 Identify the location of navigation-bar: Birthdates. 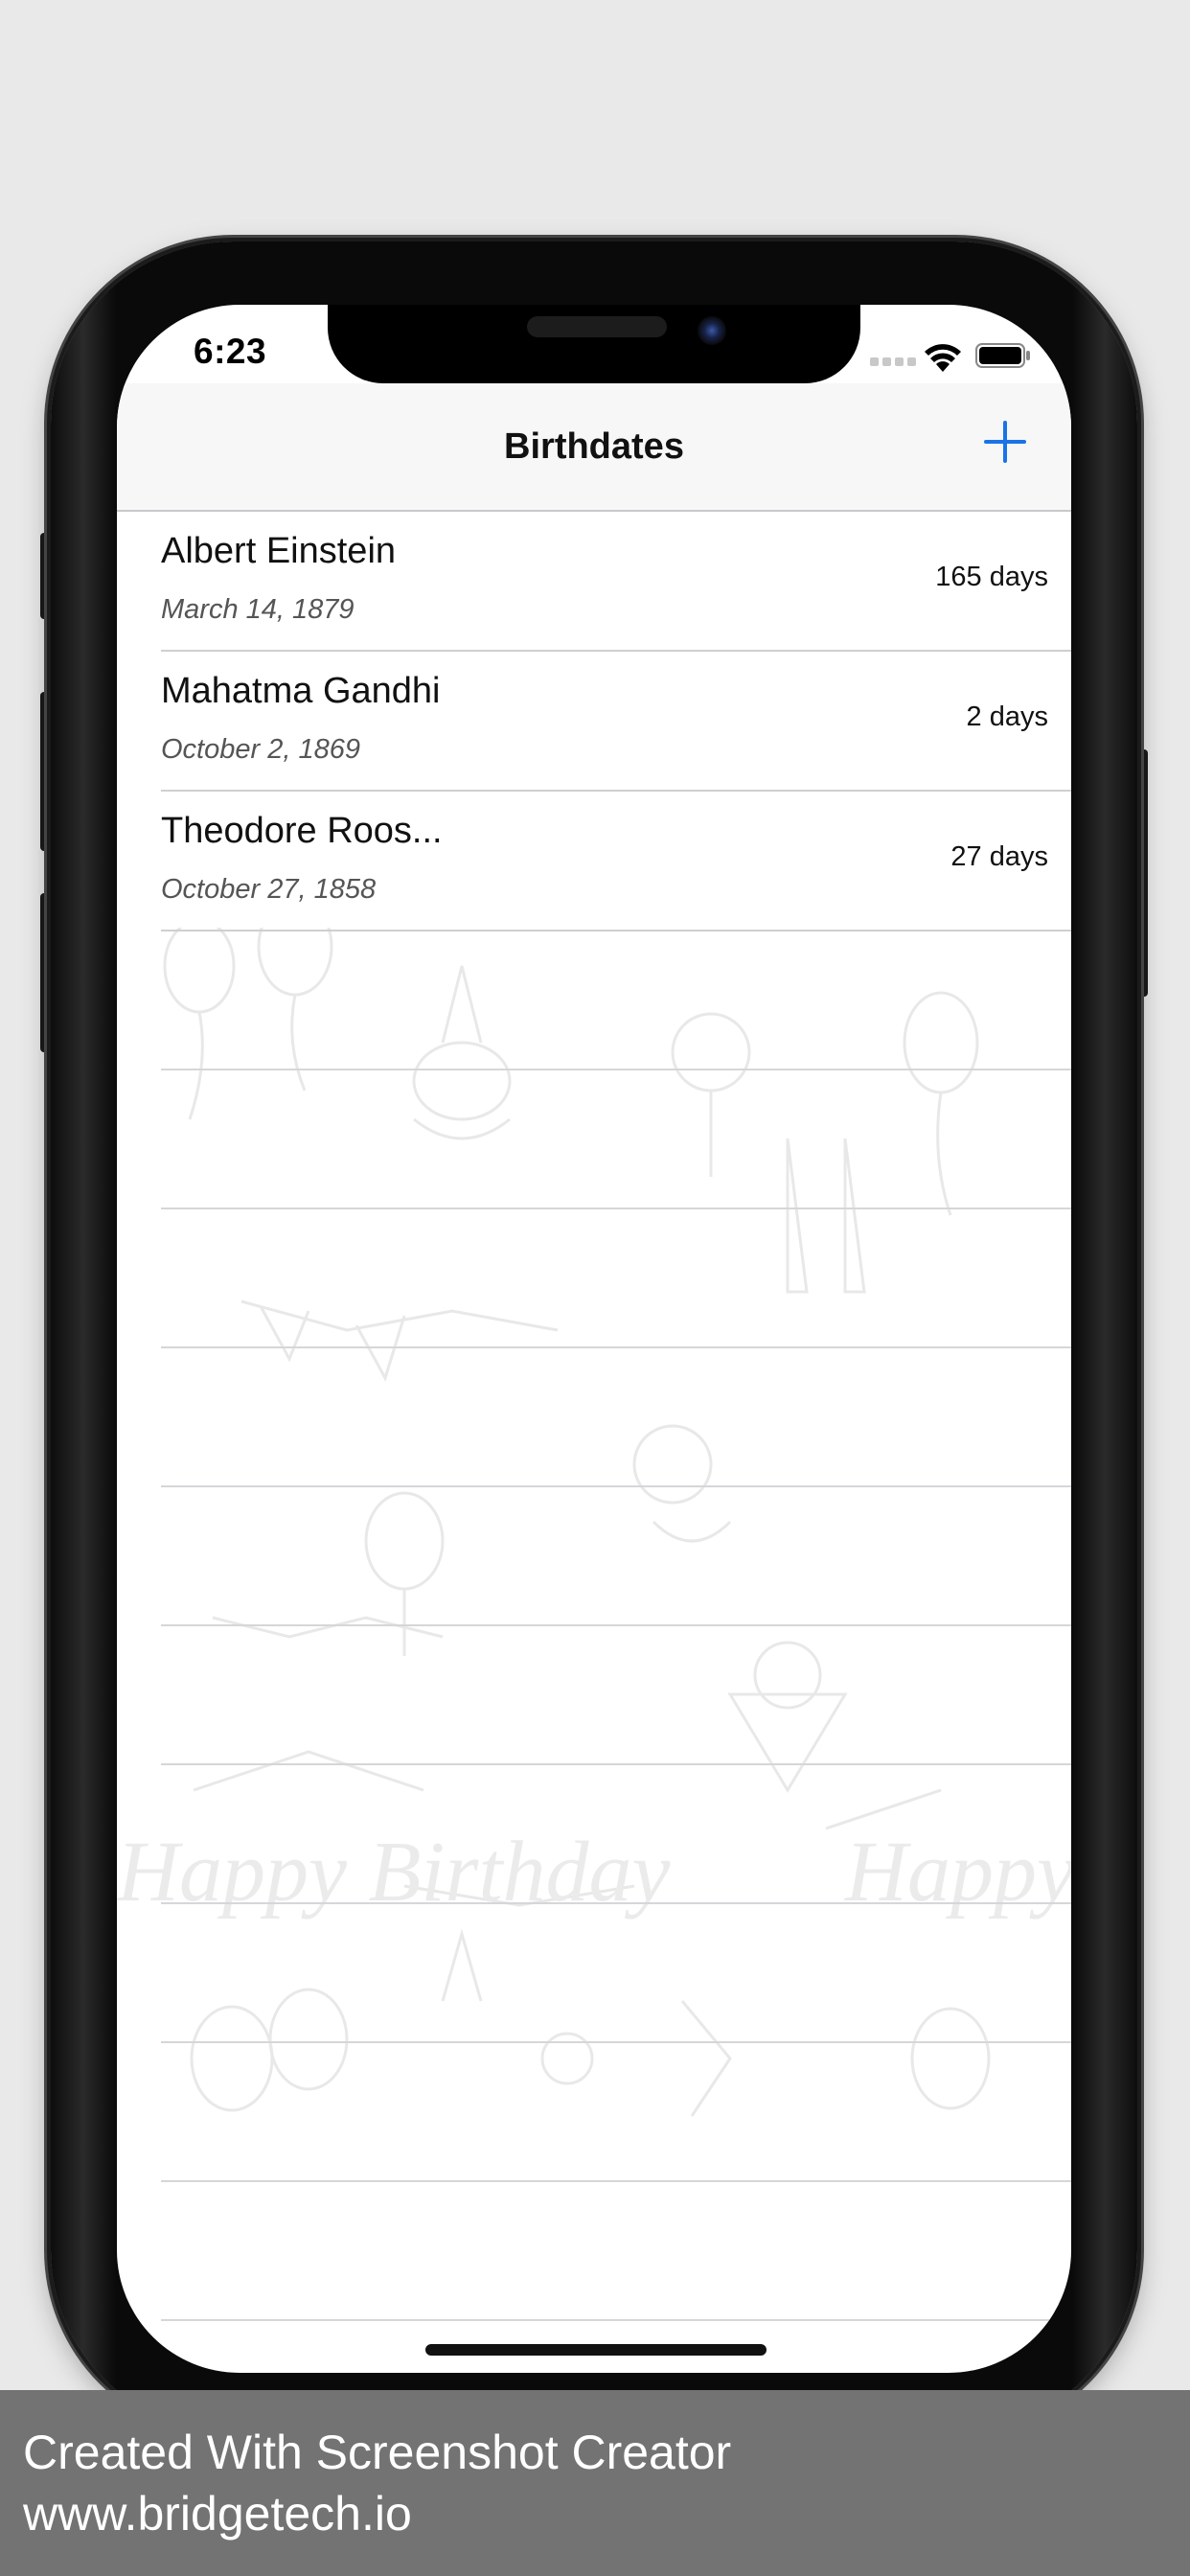
(594, 447).